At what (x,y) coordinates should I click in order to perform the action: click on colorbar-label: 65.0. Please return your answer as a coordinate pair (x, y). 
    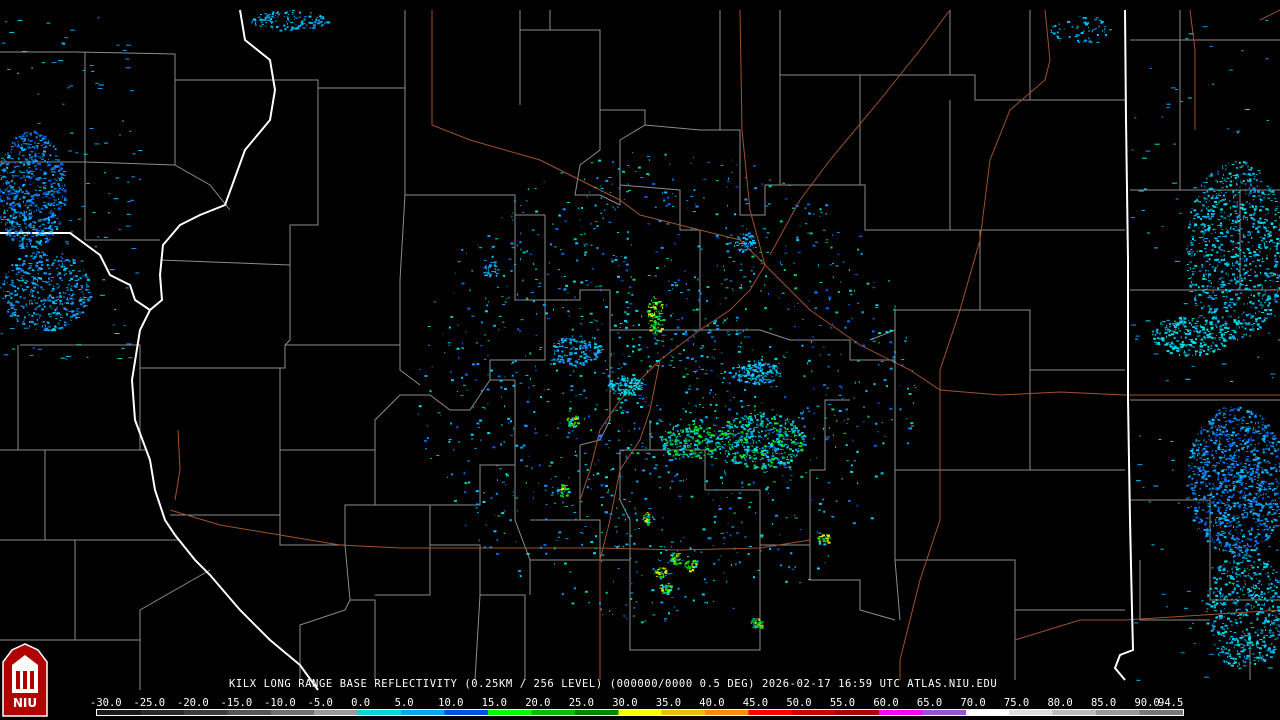
    Looking at the image, I should click on (929, 703).